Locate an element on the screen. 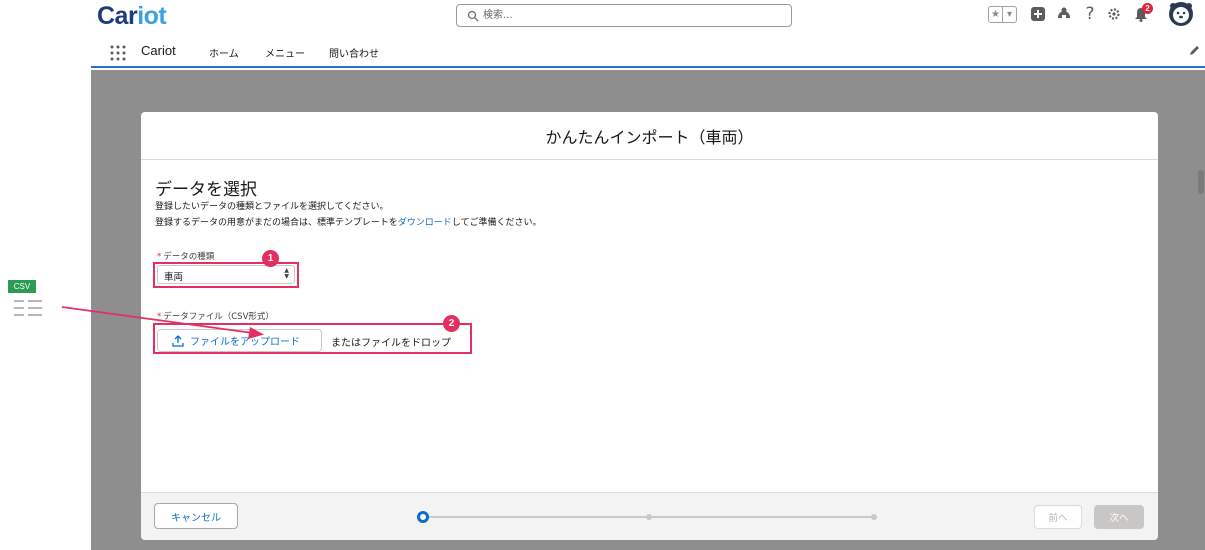  data-type-label: * データの種類 is located at coordinates (185, 256).